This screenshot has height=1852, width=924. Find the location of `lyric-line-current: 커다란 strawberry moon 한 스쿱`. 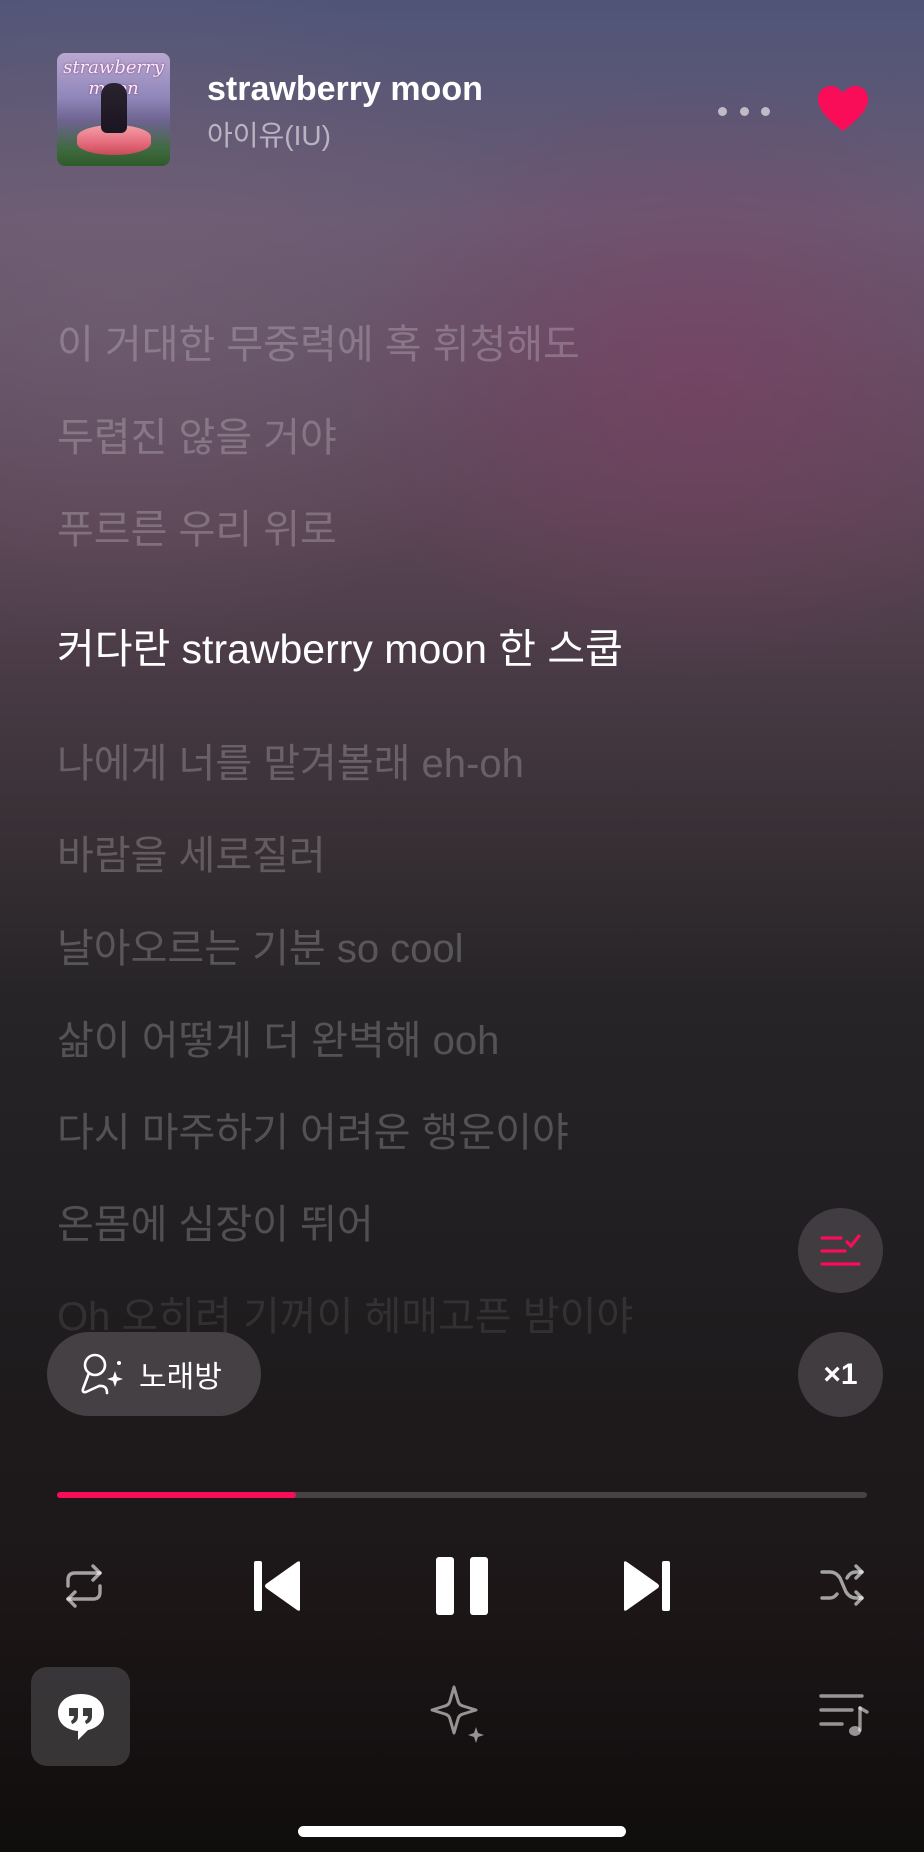

lyric-line-current: 커다란 strawberry moon 한 스쿱 is located at coordinates (340, 645).